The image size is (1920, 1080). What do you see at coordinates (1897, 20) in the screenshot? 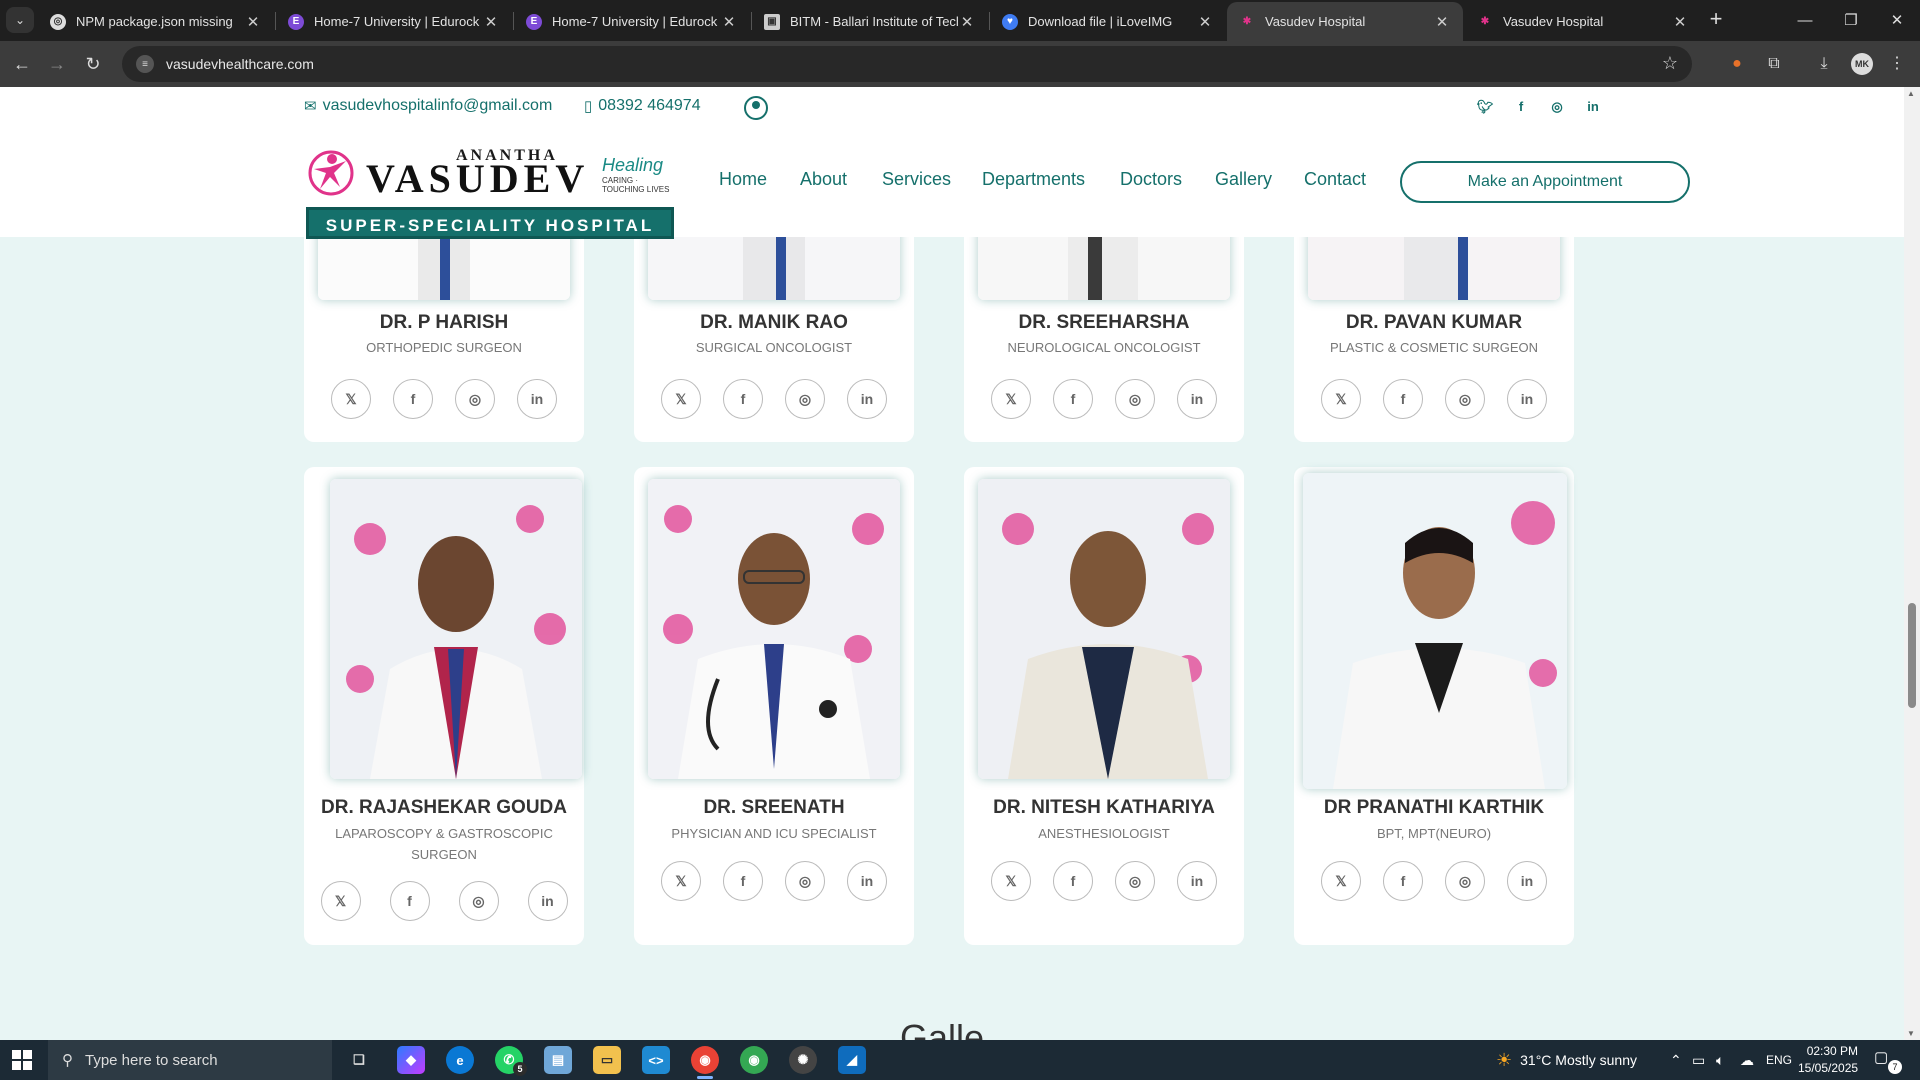
I see `close-window-icon: ✕` at bounding box center [1897, 20].